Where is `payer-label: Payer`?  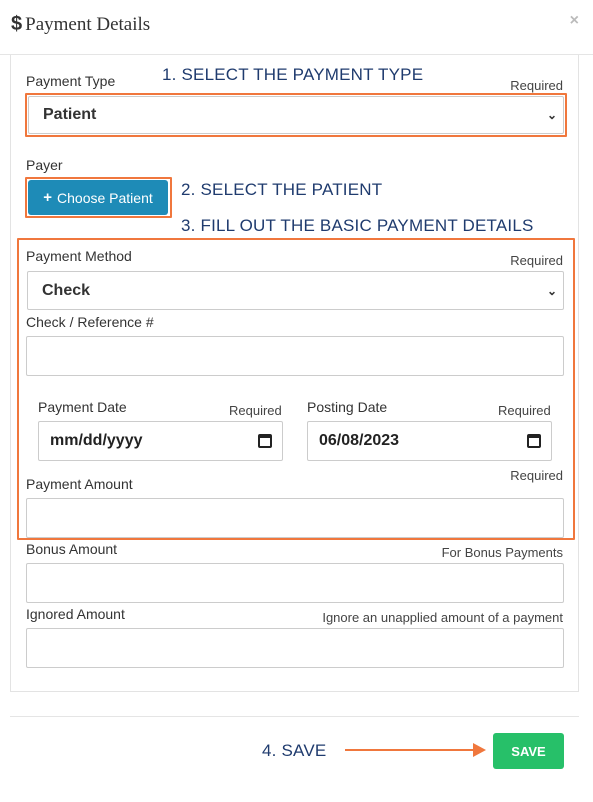 payer-label: Payer is located at coordinates (44, 165).